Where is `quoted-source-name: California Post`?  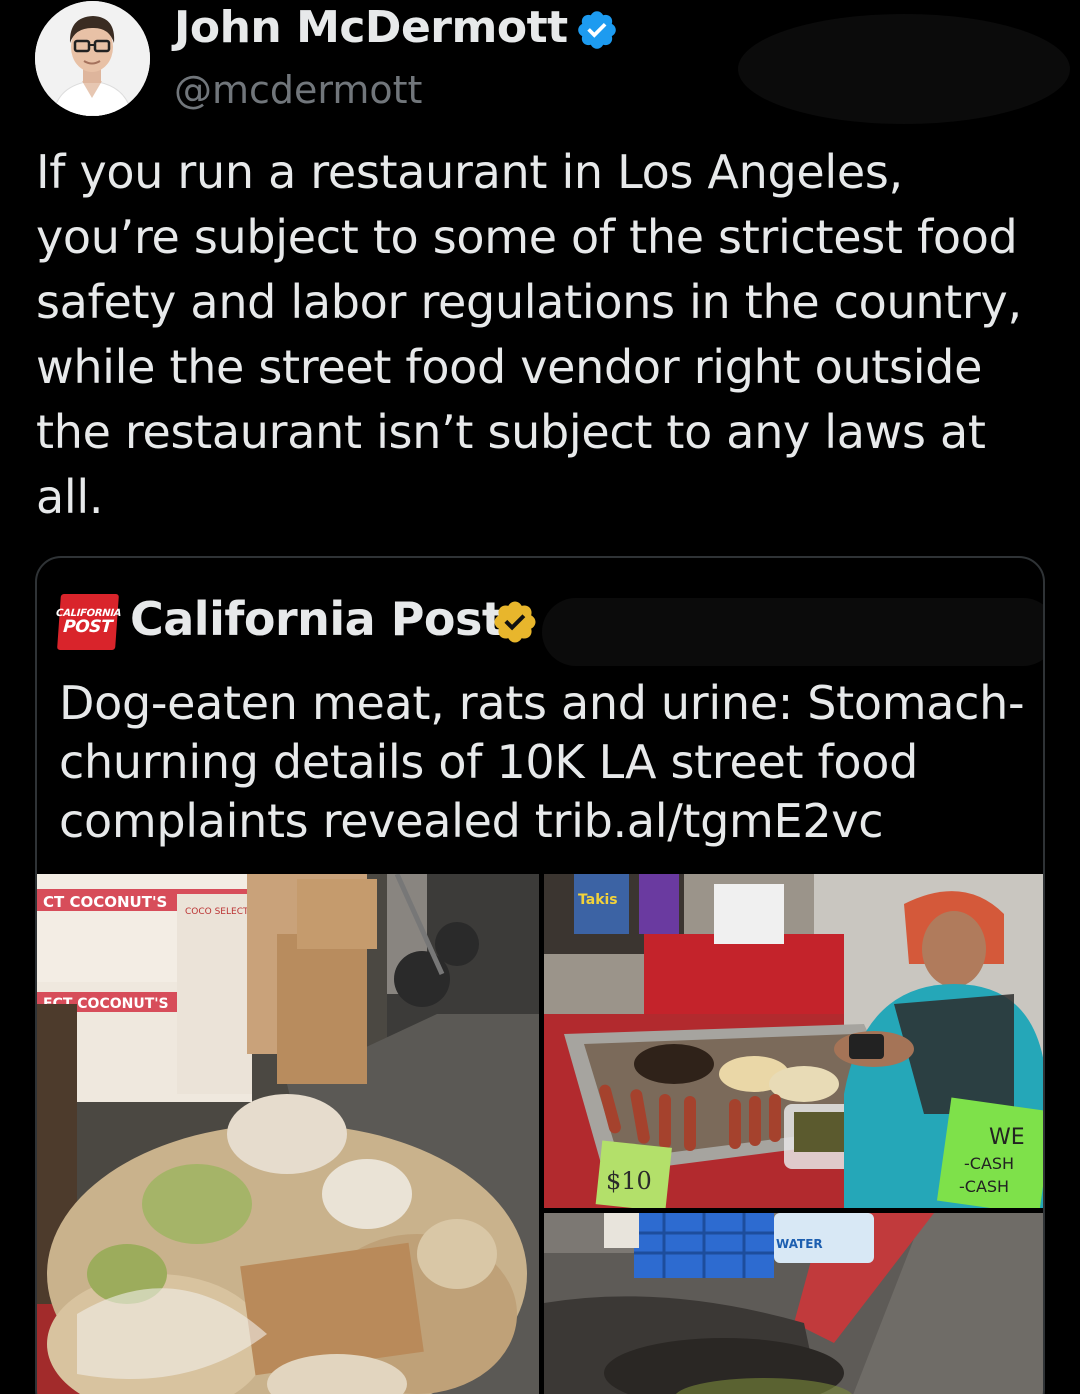
quoted-source-name: California Post is located at coordinates (317, 619).